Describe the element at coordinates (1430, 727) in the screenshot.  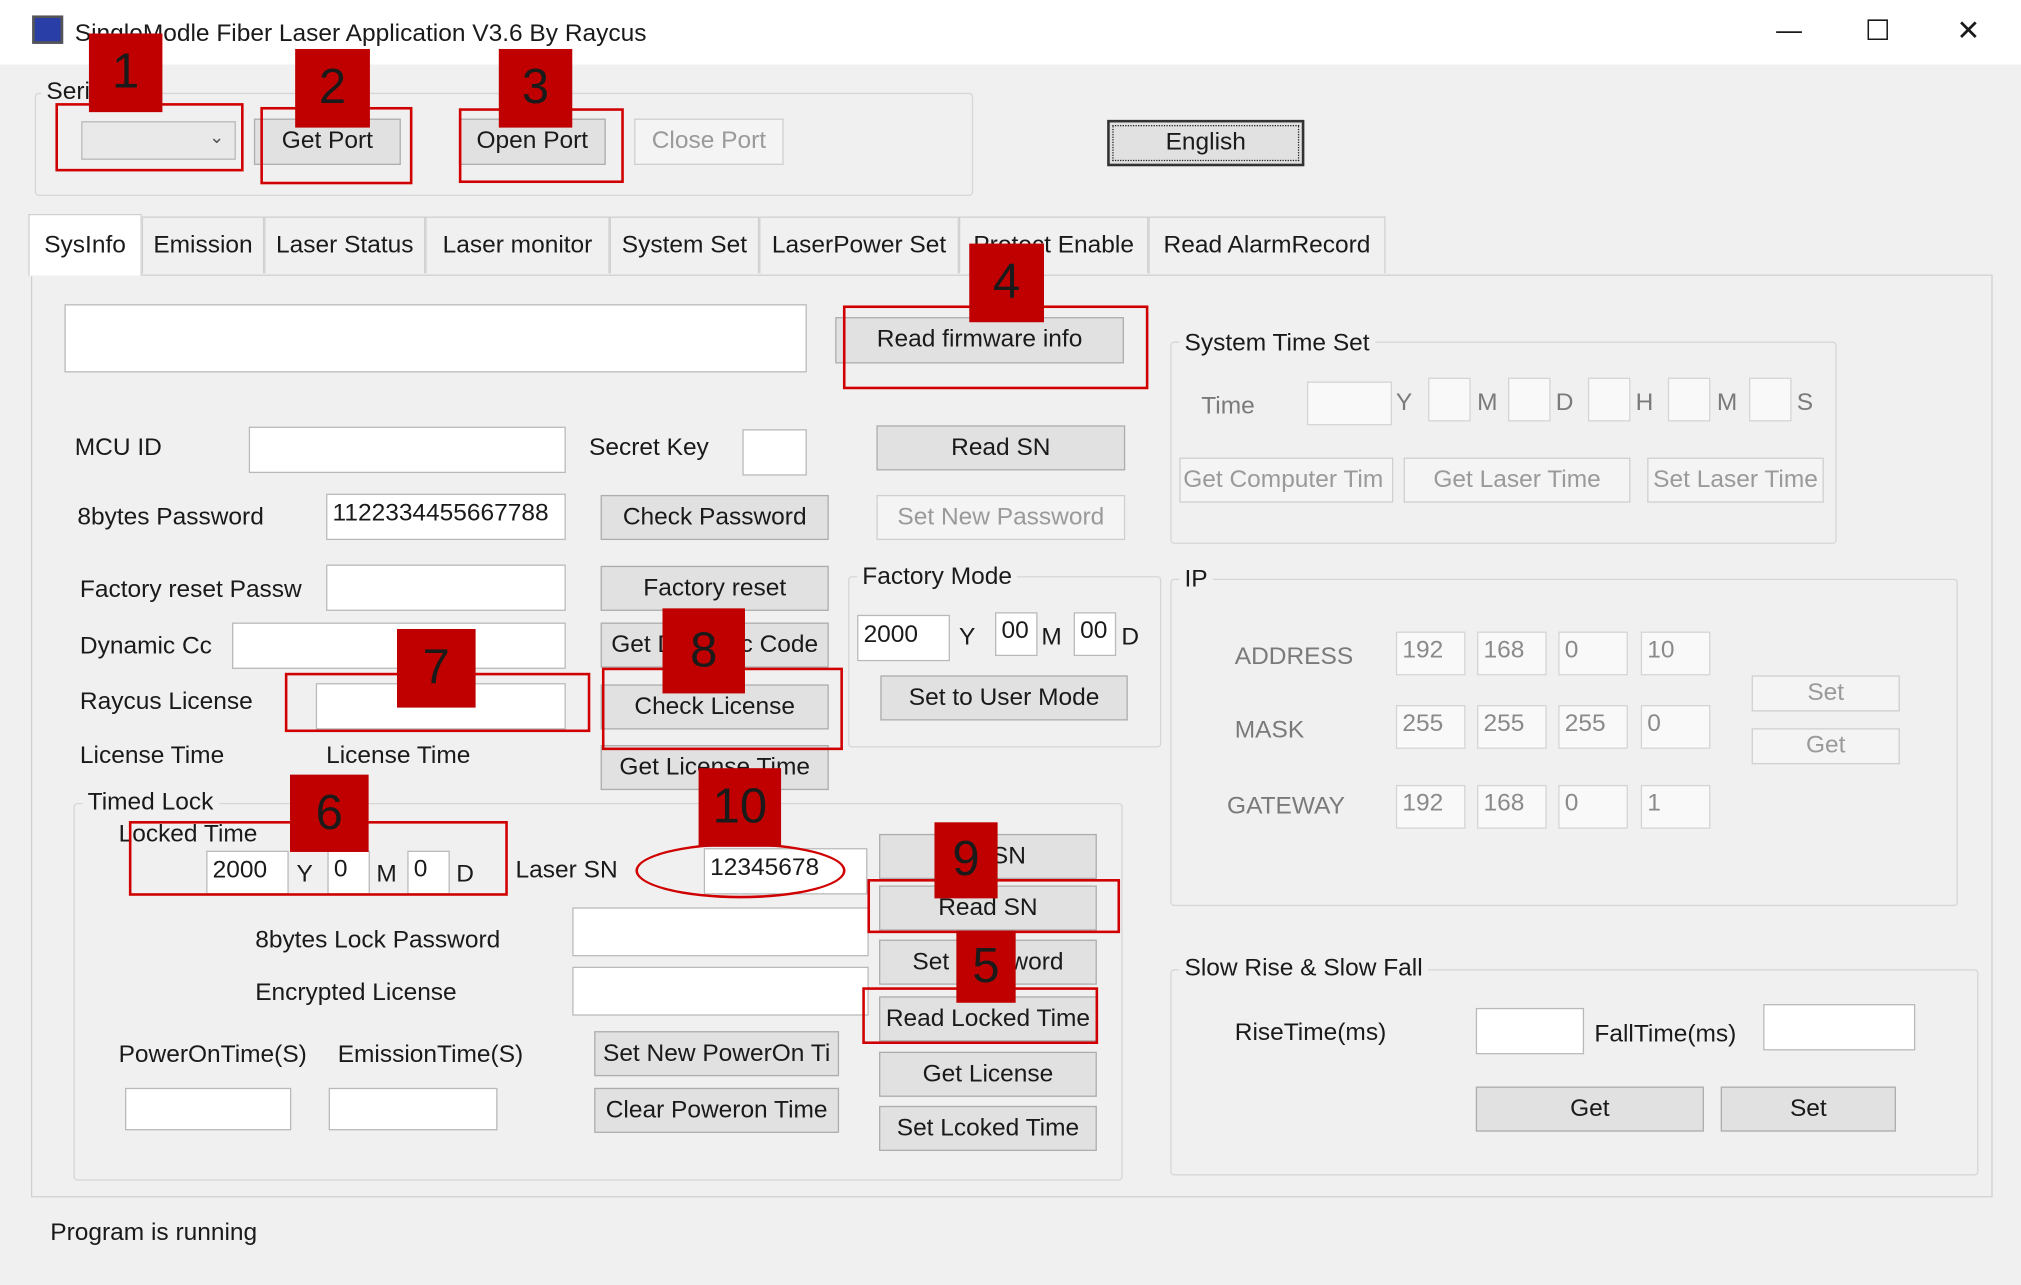
I see `mask-octet-1: 255` at that location.